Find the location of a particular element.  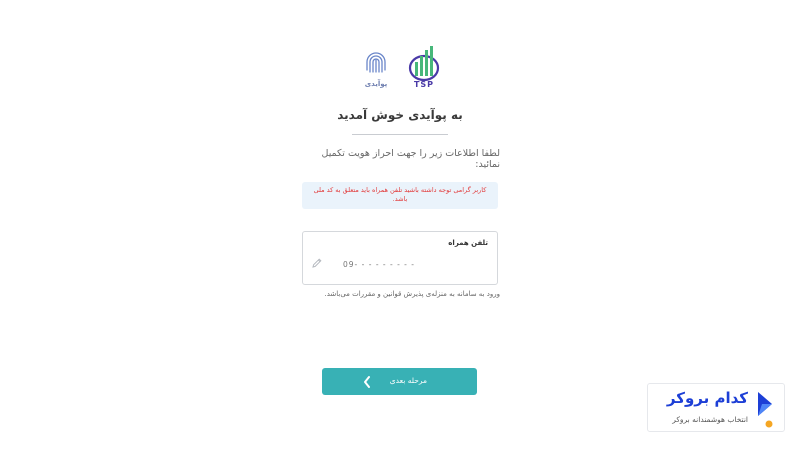

logo-left-caption: پوآیدی is located at coordinates (376, 84).